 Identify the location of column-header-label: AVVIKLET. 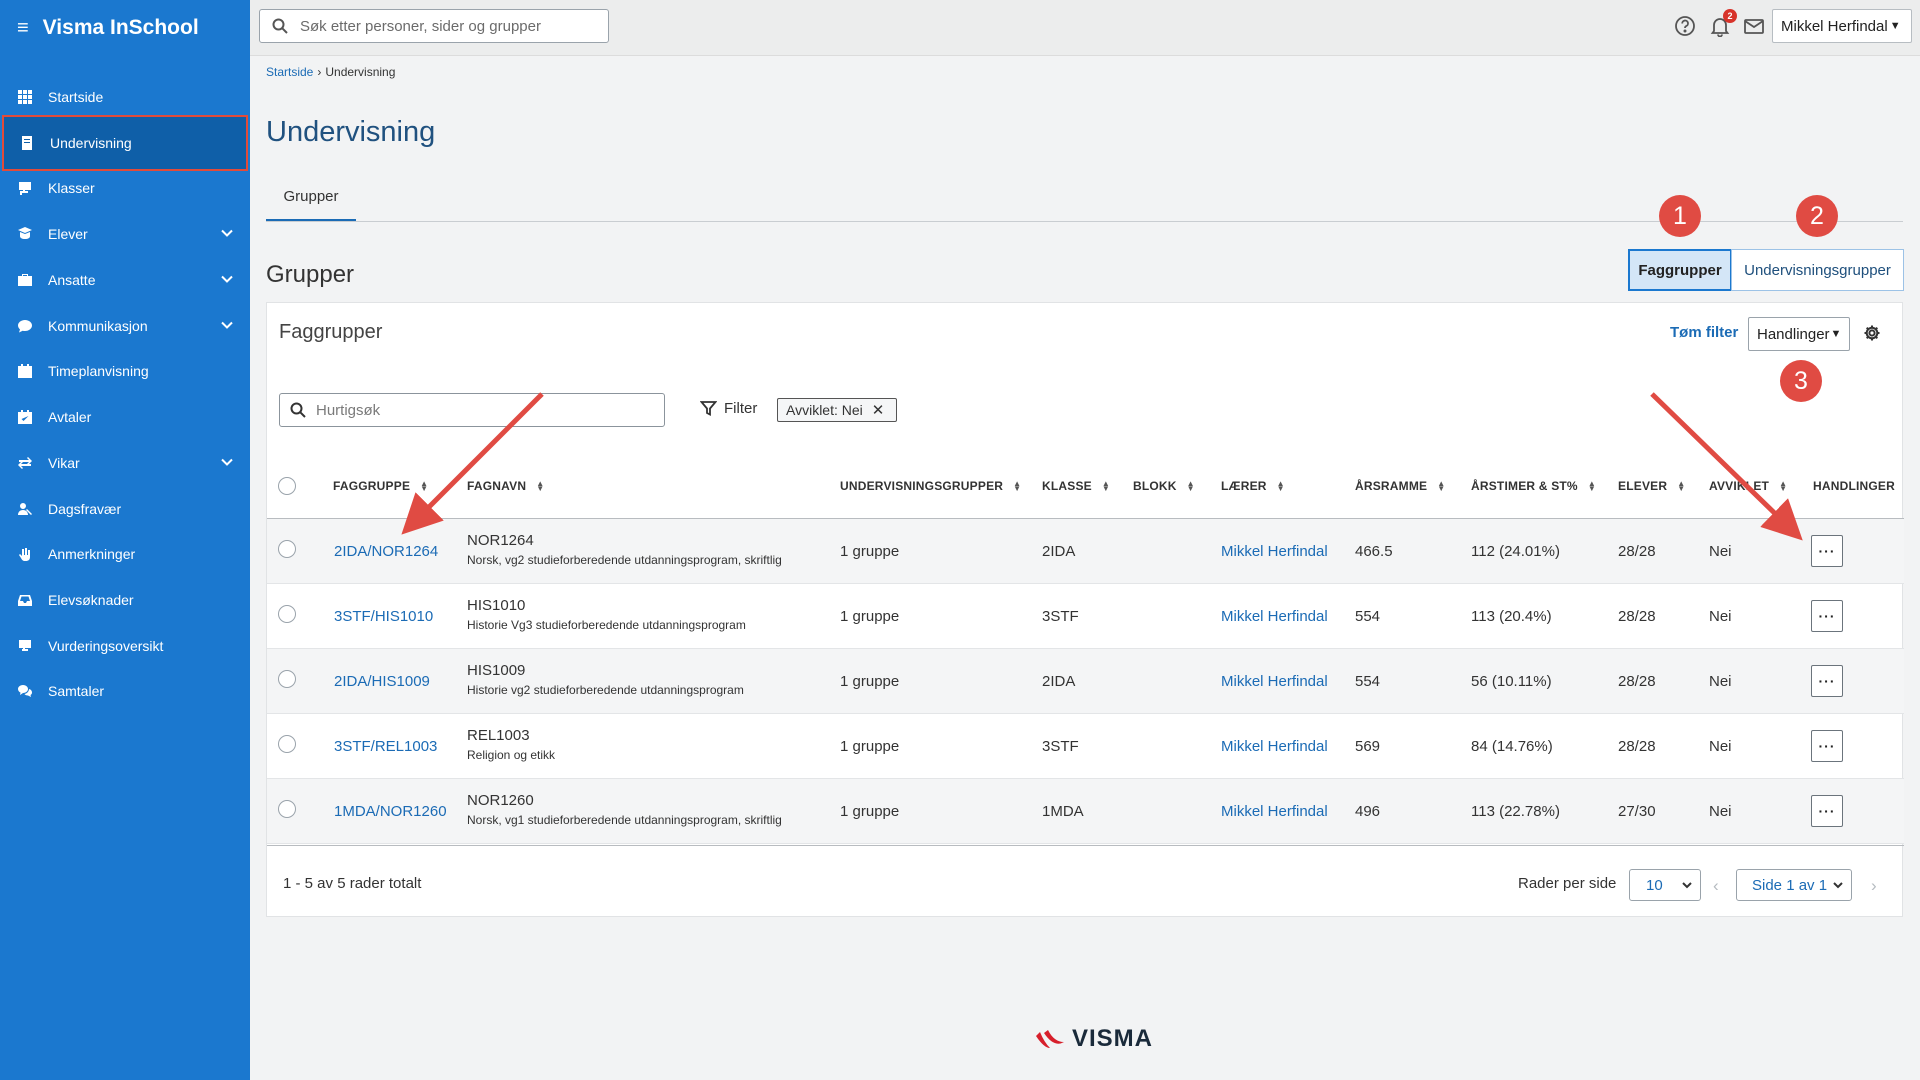
(1739, 486).